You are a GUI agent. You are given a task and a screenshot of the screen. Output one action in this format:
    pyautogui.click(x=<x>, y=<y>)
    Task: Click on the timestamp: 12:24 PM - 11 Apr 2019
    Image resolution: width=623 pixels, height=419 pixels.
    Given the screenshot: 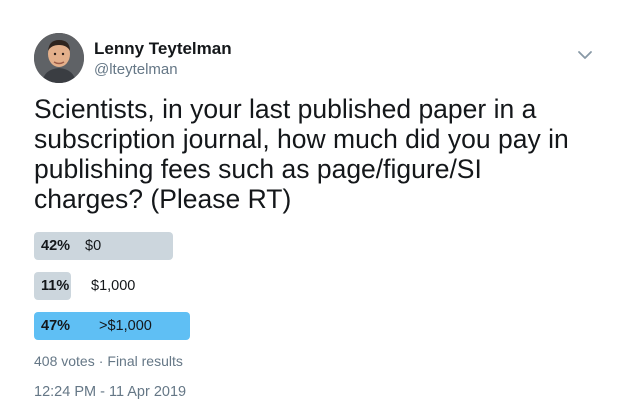 What is the action you would take?
    pyautogui.click(x=110, y=392)
    